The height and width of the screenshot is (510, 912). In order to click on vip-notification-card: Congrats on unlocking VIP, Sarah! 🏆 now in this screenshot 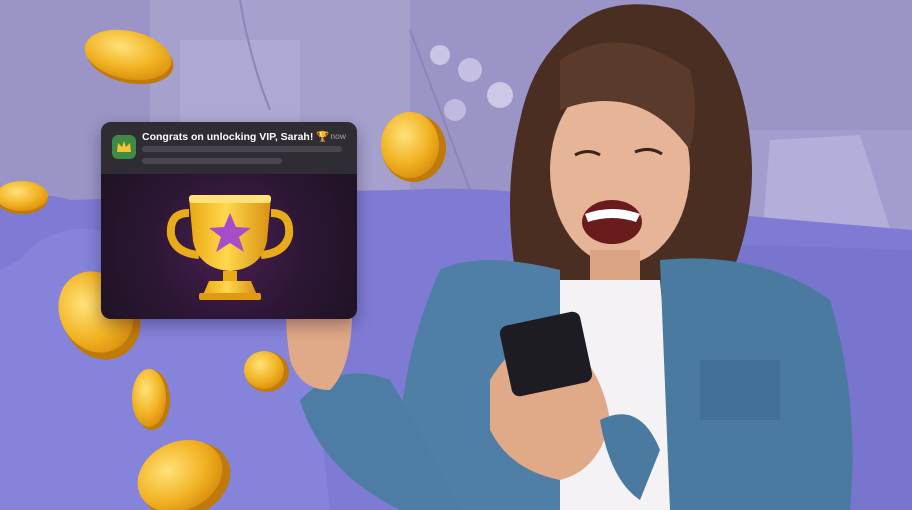, I will do `click(229, 220)`.